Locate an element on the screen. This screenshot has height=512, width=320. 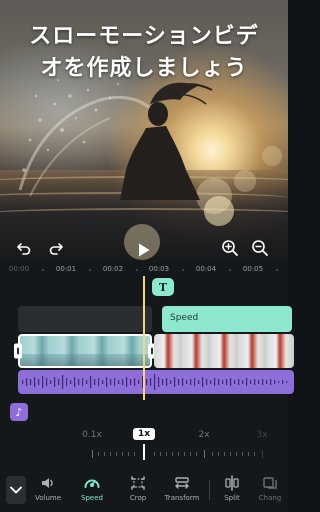
ruler-tick: 00:00 is located at coordinates (19, 269).